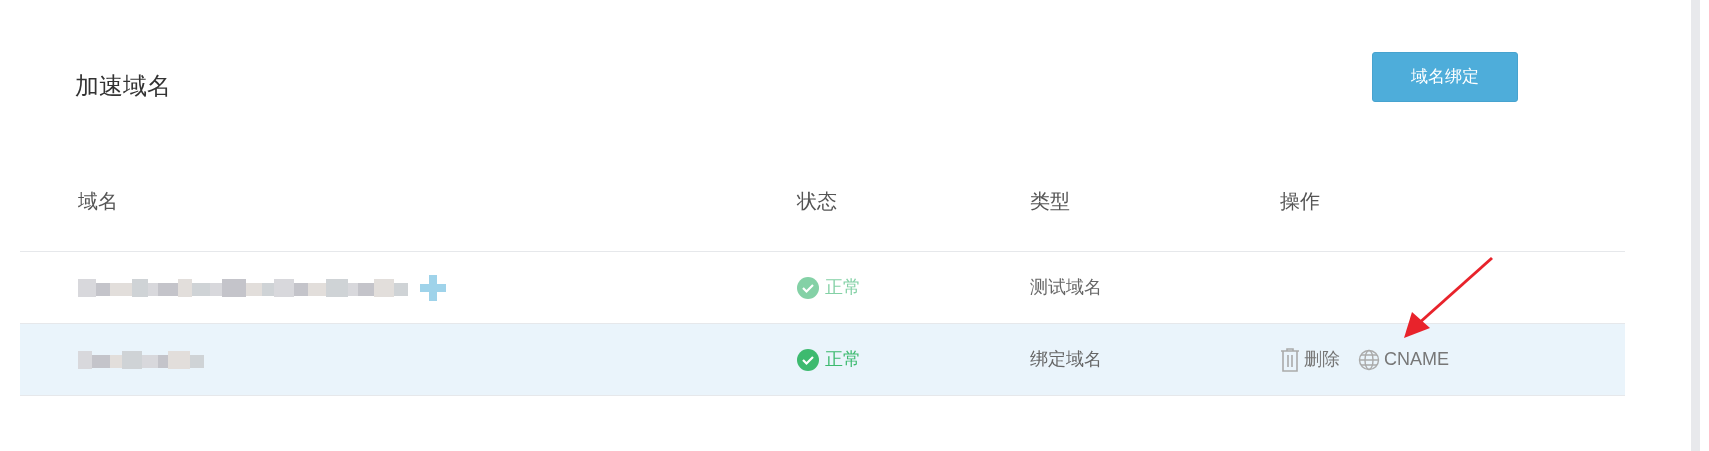  Describe the element at coordinates (1369, 359) in the screenshot. I see `globe-icon` at that location.